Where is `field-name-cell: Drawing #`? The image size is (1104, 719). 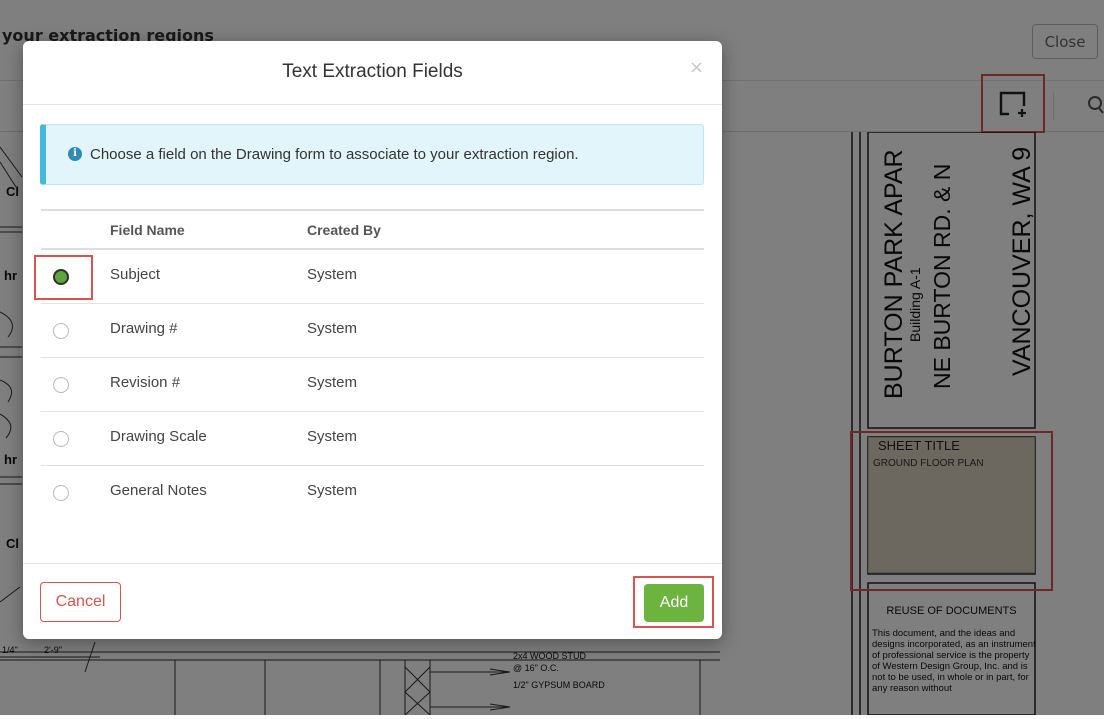 field-name-cell: Drawing # is located at coordinates (144, 328).